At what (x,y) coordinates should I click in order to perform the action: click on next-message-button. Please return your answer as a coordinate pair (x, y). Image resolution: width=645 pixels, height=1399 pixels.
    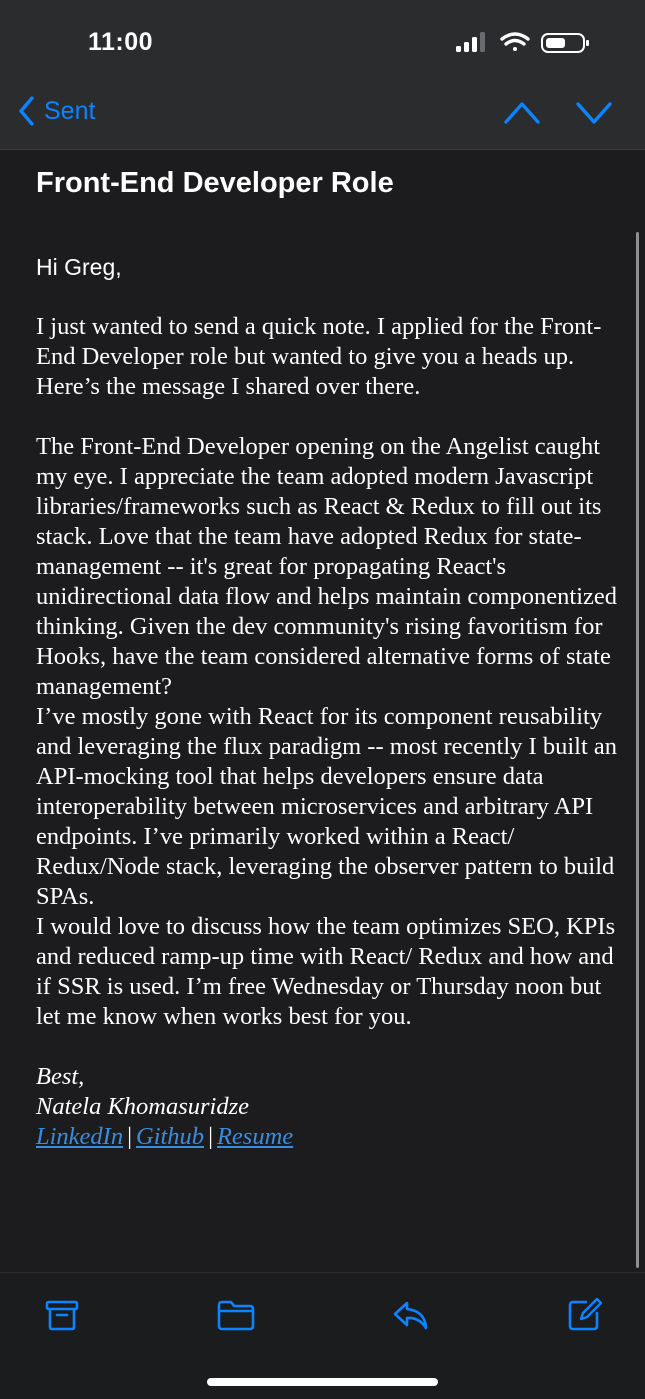
    Looking at the image, I should click on (594, 113).